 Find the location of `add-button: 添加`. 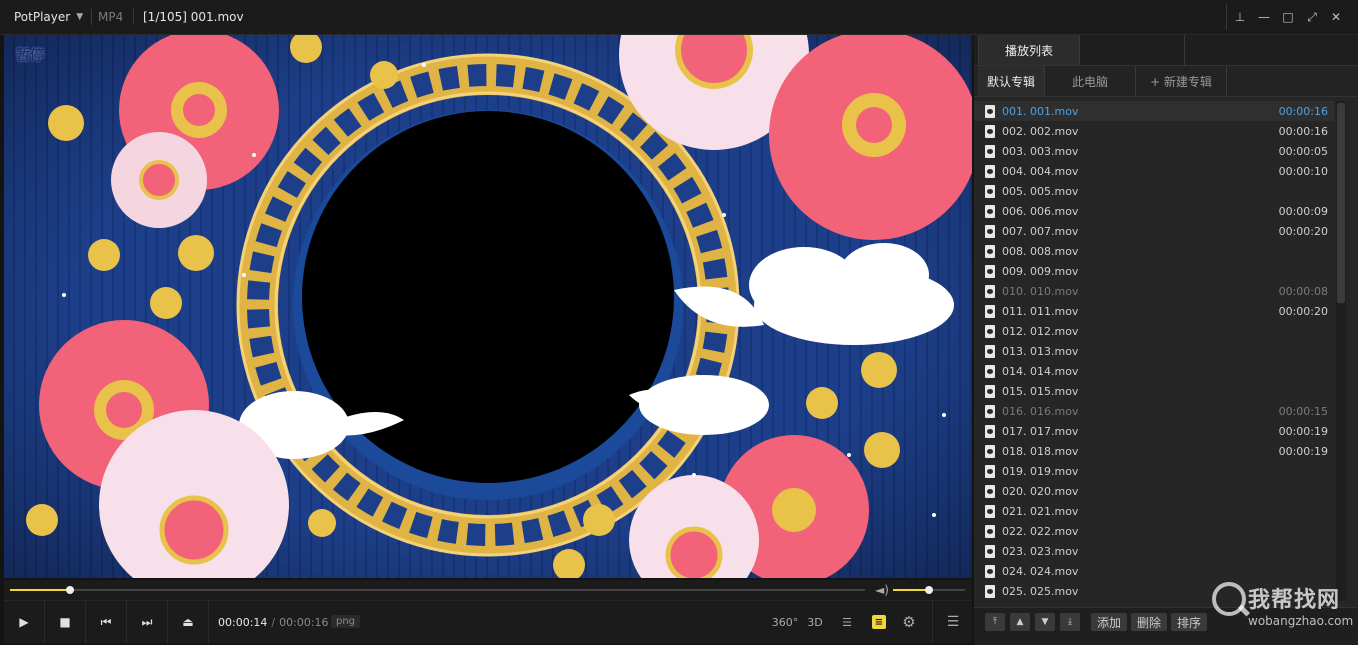

add-button: 添加 is located at coordinates (1109, 622).